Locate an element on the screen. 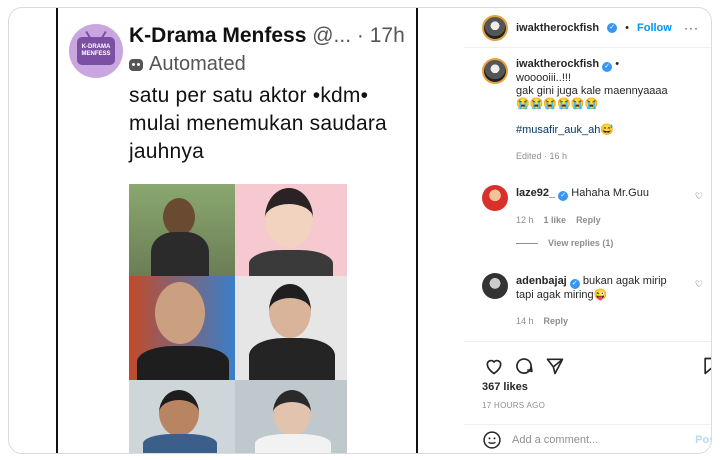 The image size is (720, 460). comment-username: laze92_ is located at coordinates (535, 193).